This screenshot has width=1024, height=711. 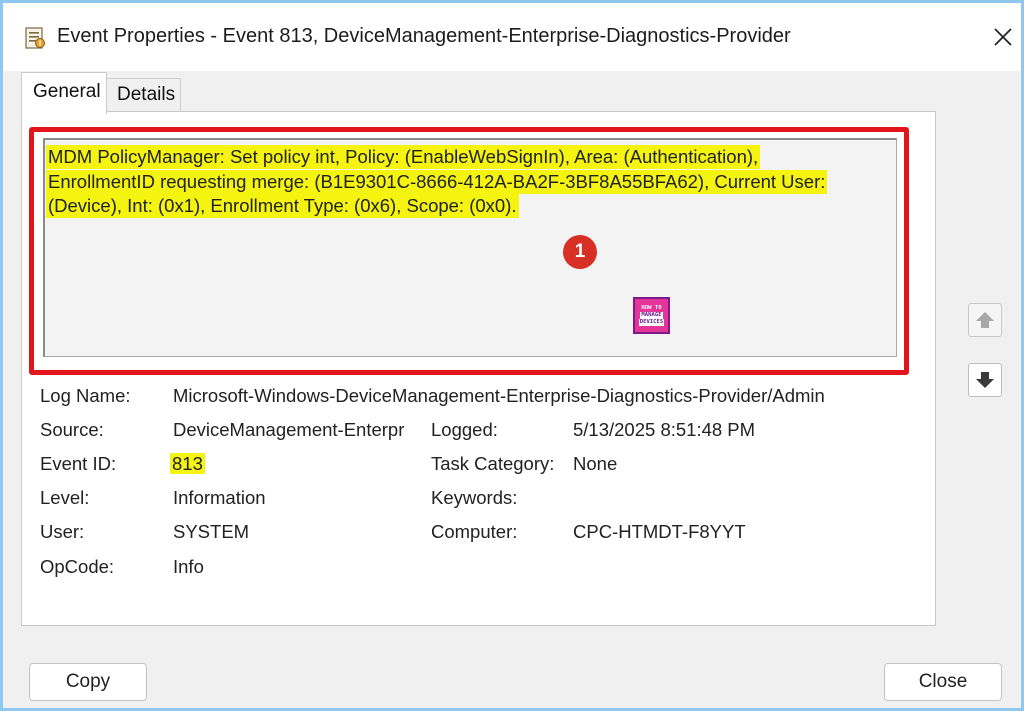 I want to click on log-name-label: Log Name:, so click(x=85, y=395).